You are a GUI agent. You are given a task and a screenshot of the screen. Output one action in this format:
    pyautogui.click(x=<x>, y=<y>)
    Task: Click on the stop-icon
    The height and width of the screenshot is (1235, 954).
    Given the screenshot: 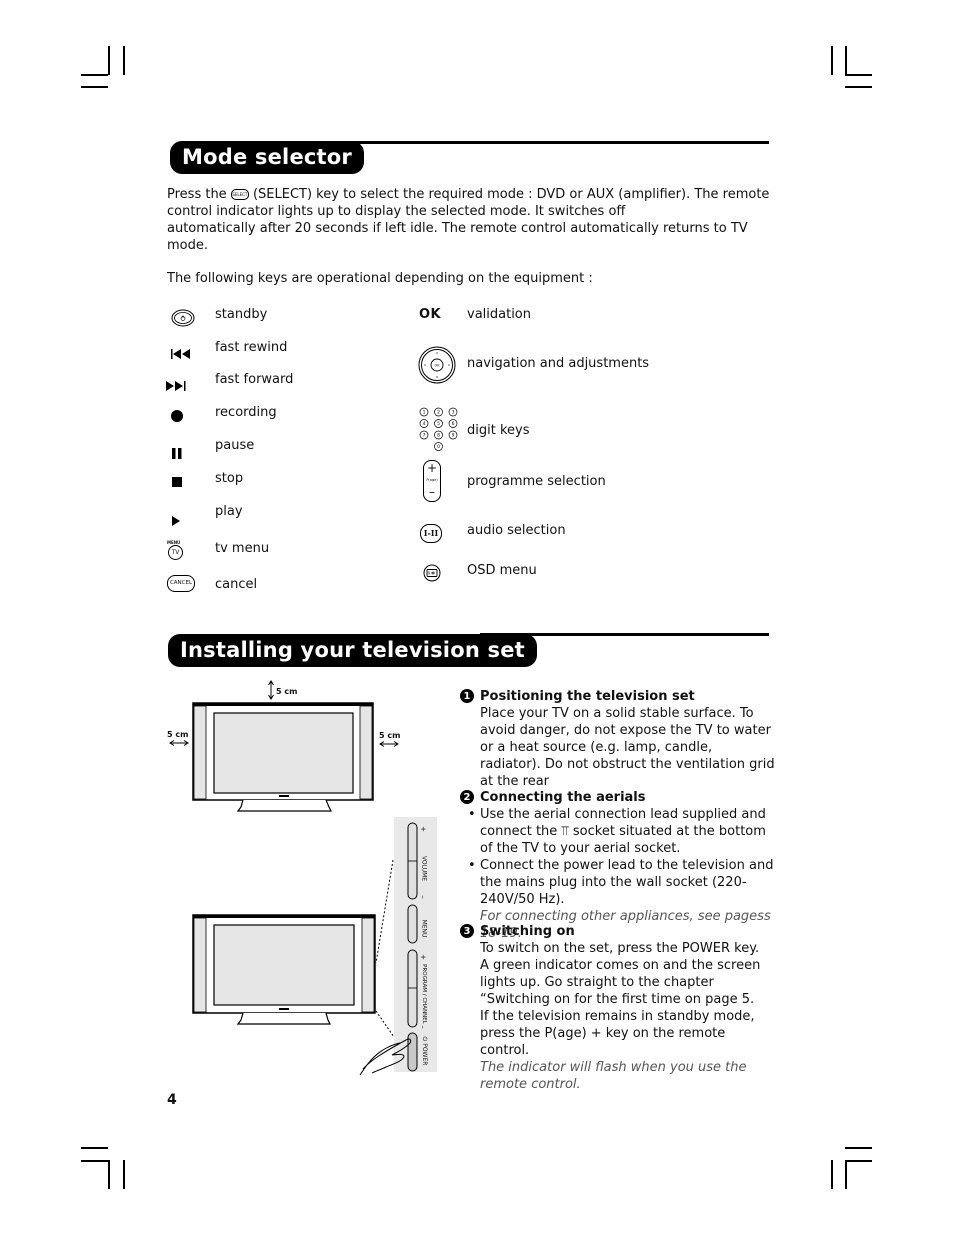 What is the action you would take?
    pyautogui.click(x=177, y=482)
    